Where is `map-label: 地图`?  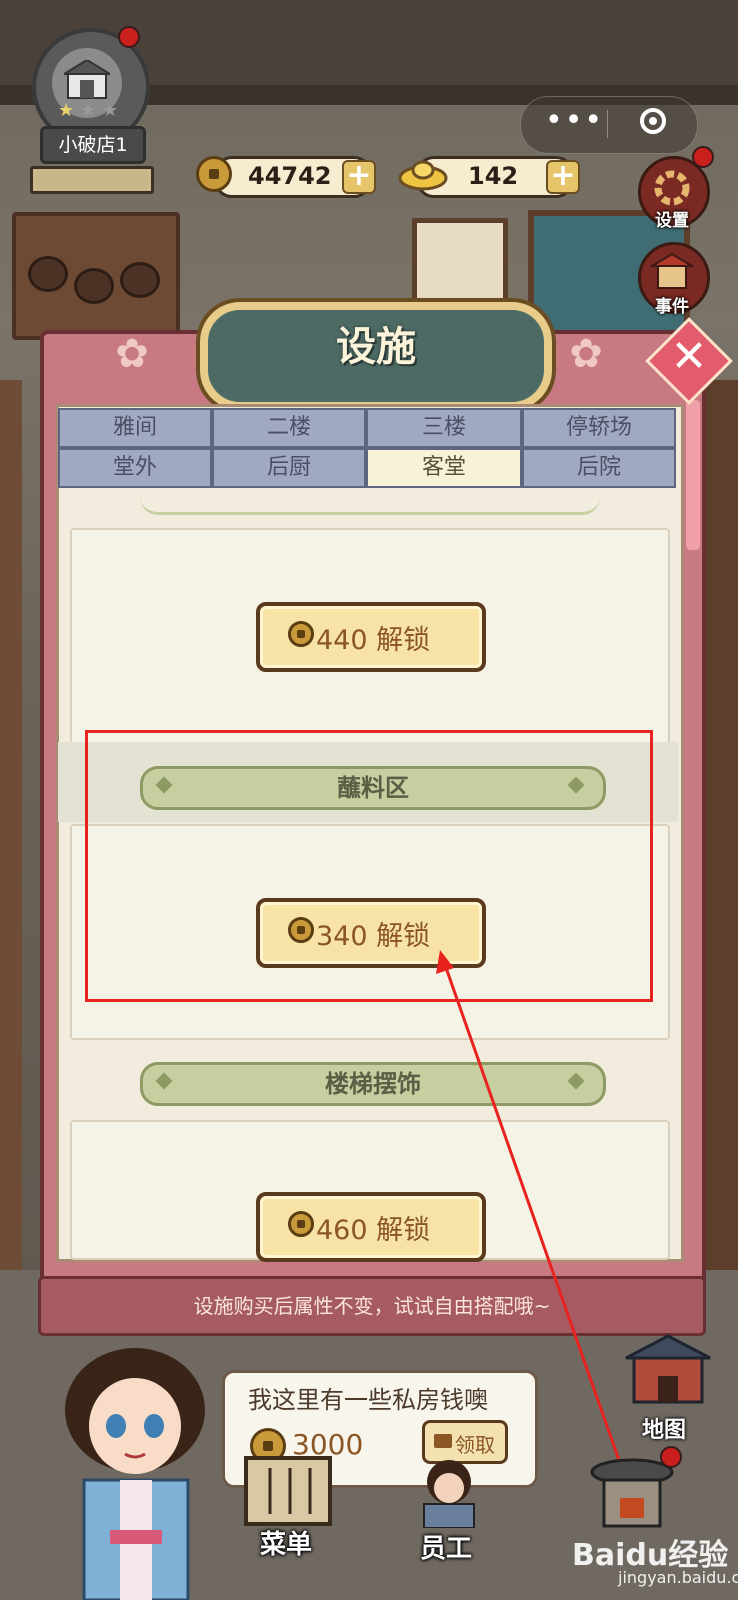
map-label: 地图 is located at coordinates (664, 1430).